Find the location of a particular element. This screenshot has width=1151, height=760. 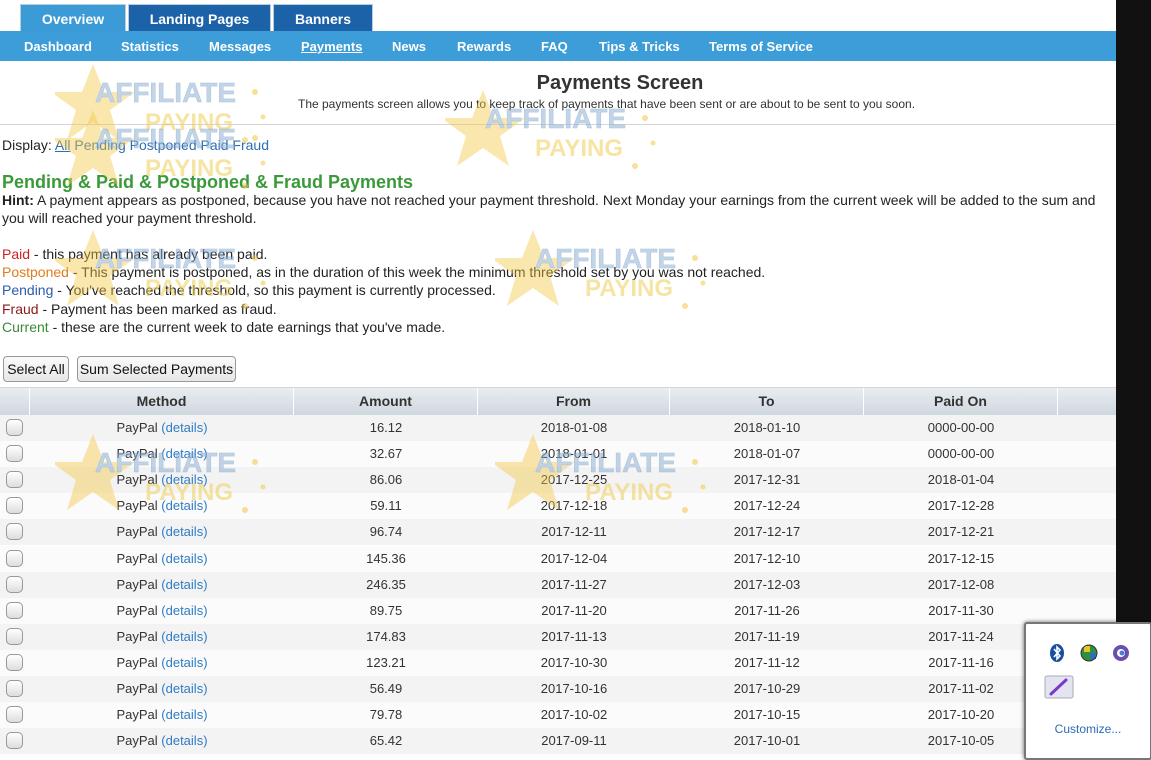

cell-to: 2017-12-31 is located at coordinates (767, 480).